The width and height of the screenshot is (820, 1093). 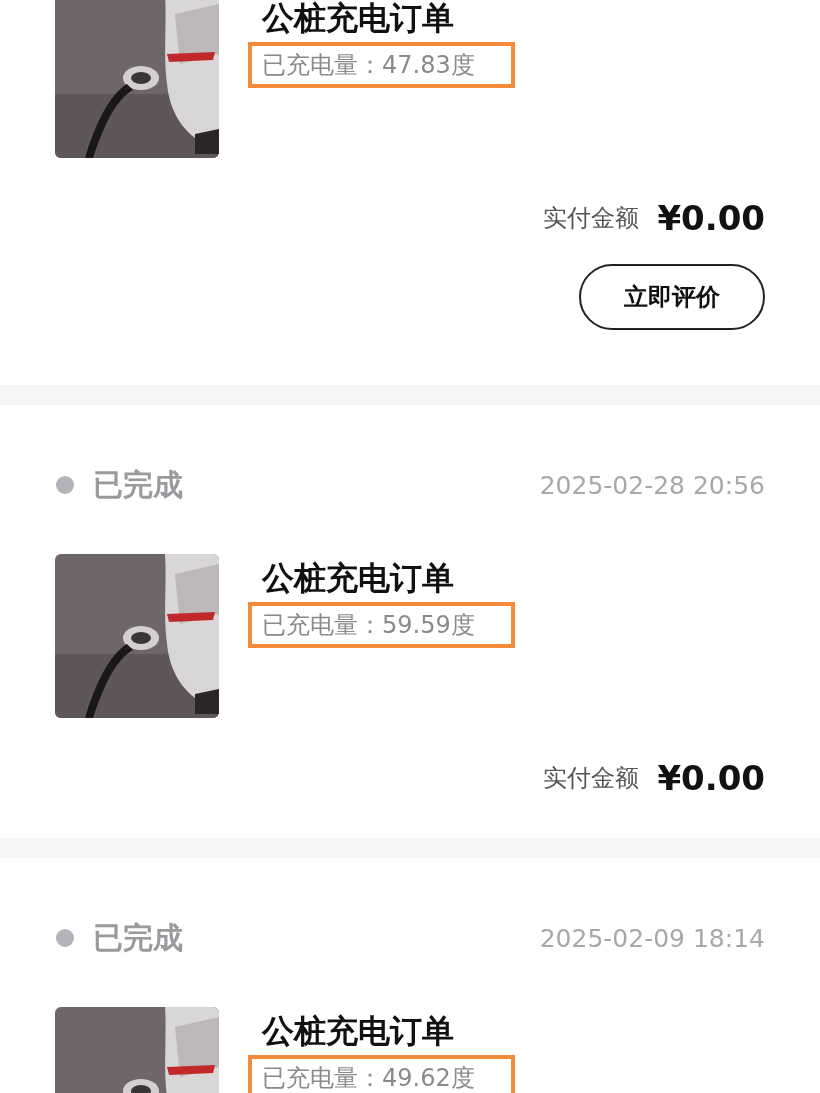 What do you see at coordinates (672, 297) in the screenshot?
I see `review-button: 立即评价` at bounding box center [672, 297].